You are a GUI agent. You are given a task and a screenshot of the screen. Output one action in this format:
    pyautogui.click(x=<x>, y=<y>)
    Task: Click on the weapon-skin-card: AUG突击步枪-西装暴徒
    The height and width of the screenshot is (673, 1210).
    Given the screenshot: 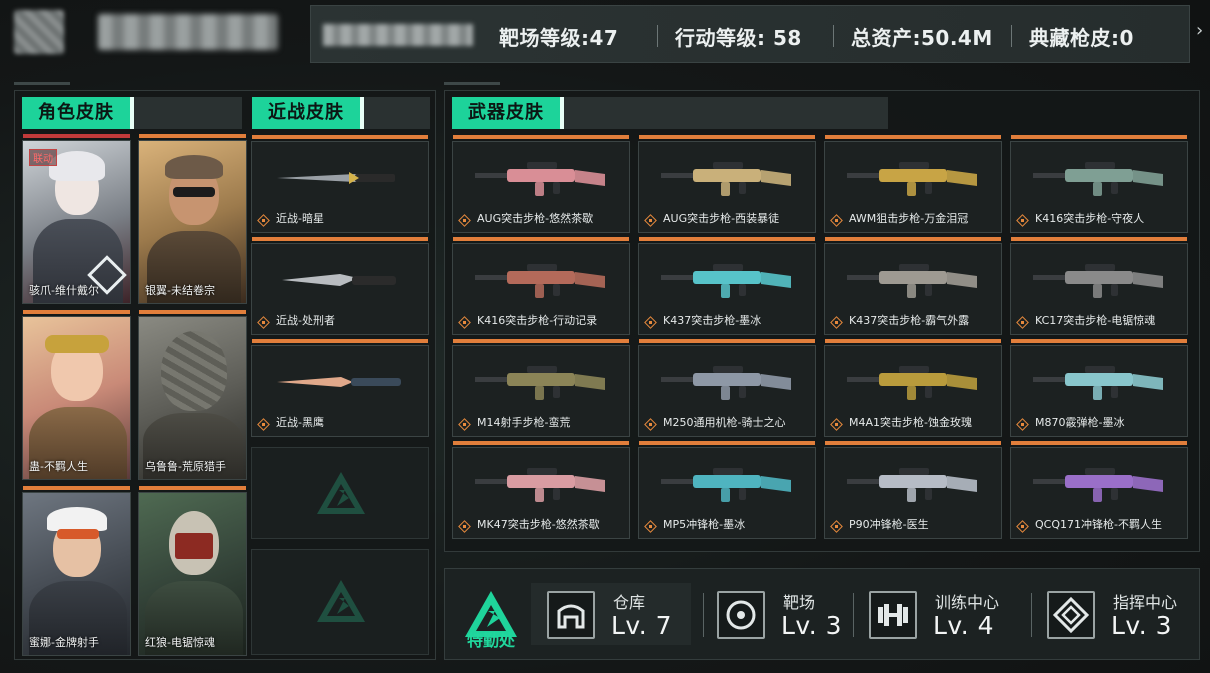 What is the action you would take?
    pyautogui.click(x=727, y=184)
    